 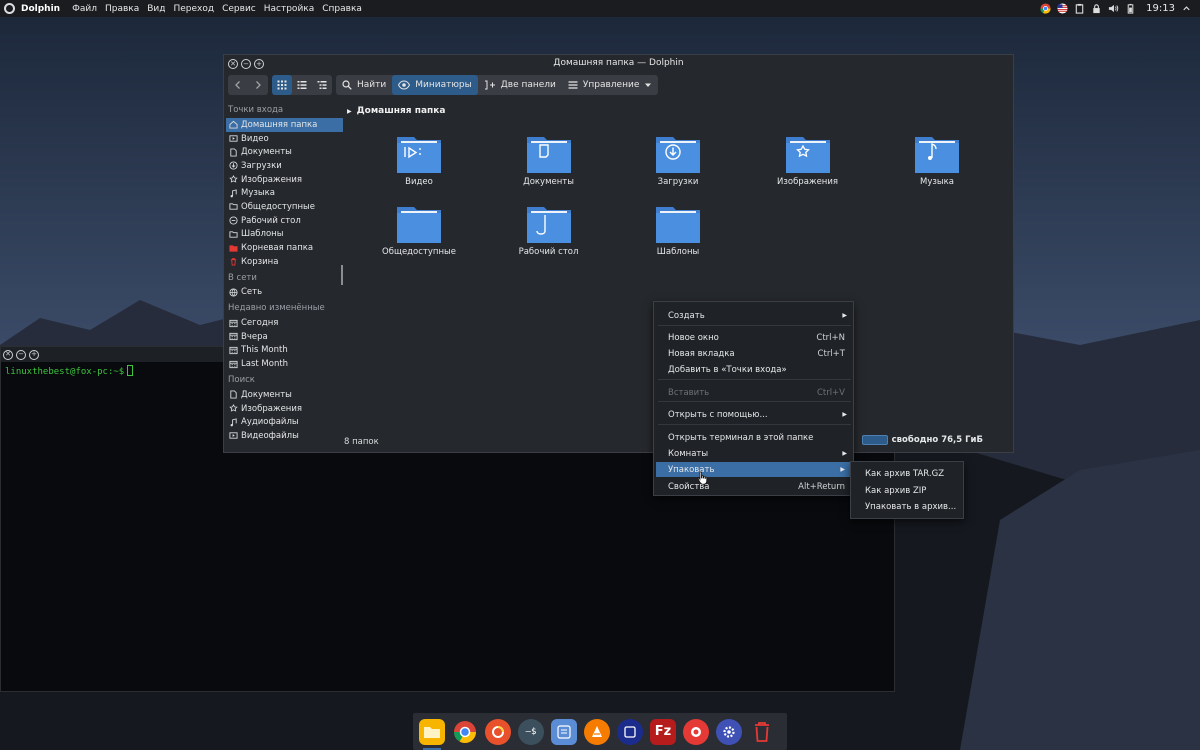 I want to click on control-menu-button: Управление, so click(x=610, y=85).